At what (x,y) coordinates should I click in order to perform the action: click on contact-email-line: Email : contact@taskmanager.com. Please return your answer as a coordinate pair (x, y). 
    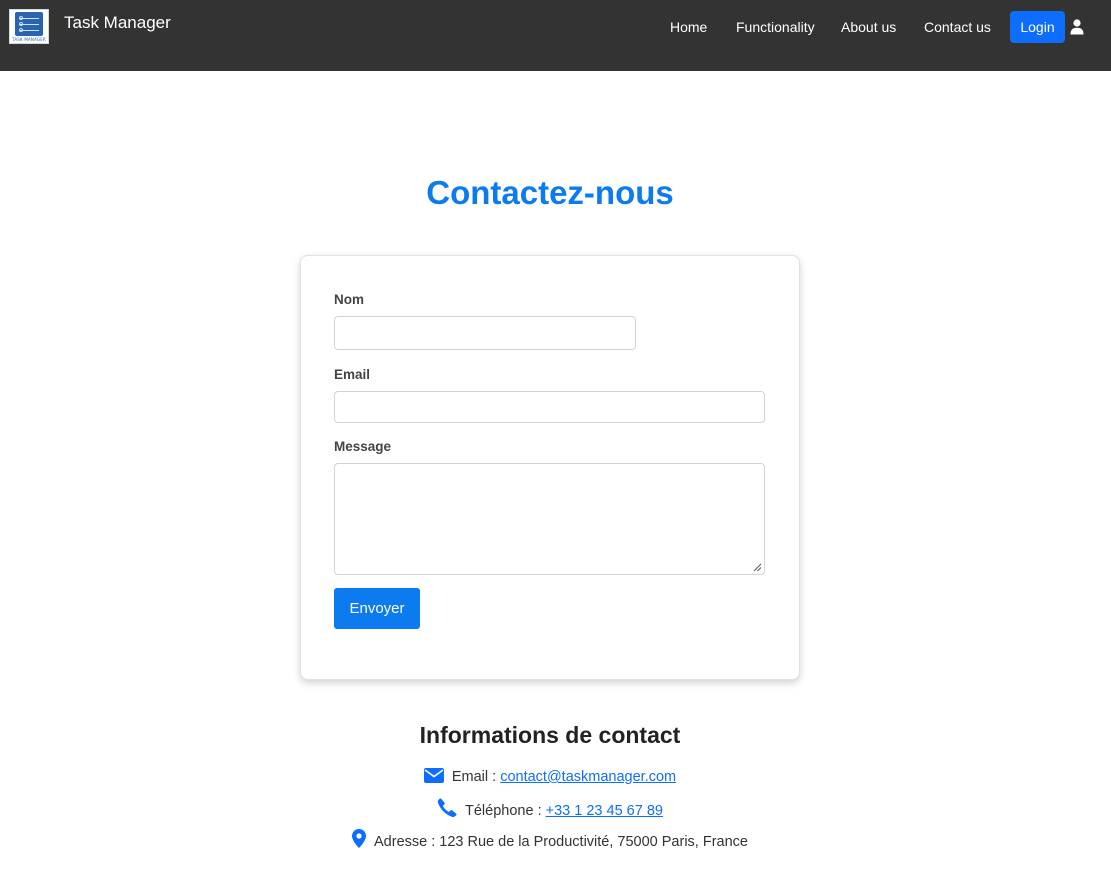
    Looking at the image, I should click on (550, 776).